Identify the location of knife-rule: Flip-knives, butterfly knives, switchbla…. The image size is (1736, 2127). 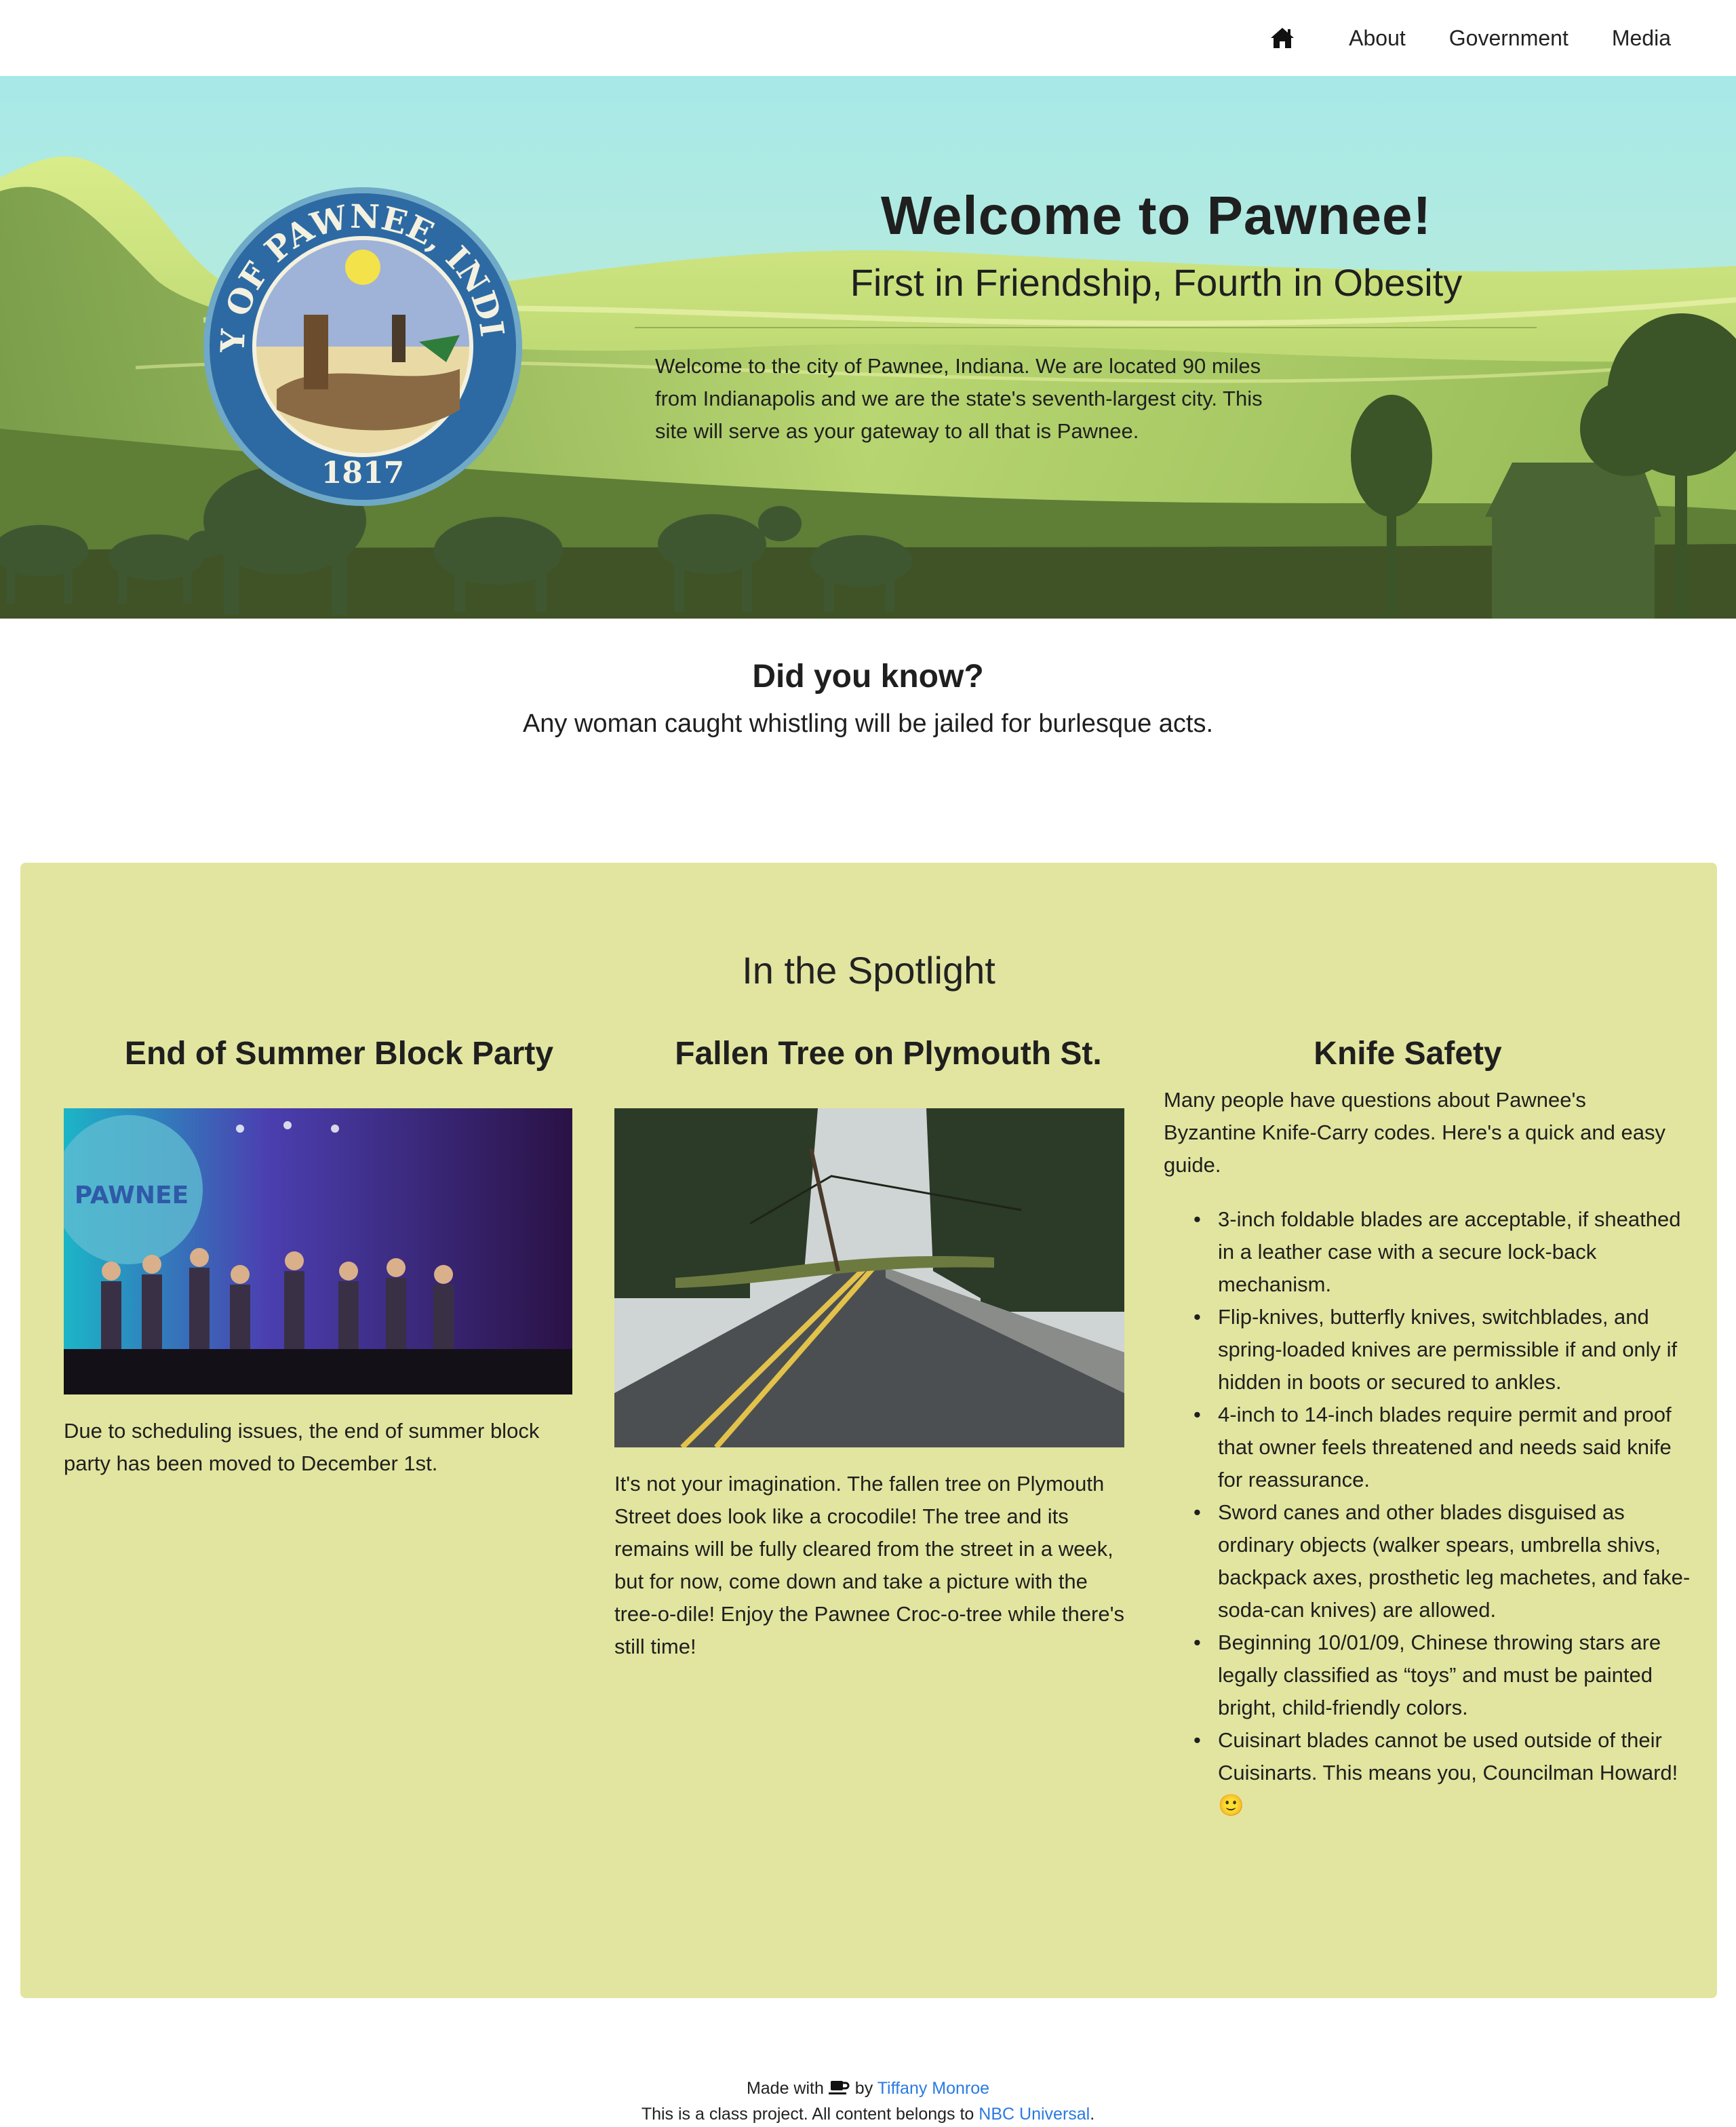
(1446, 1350).